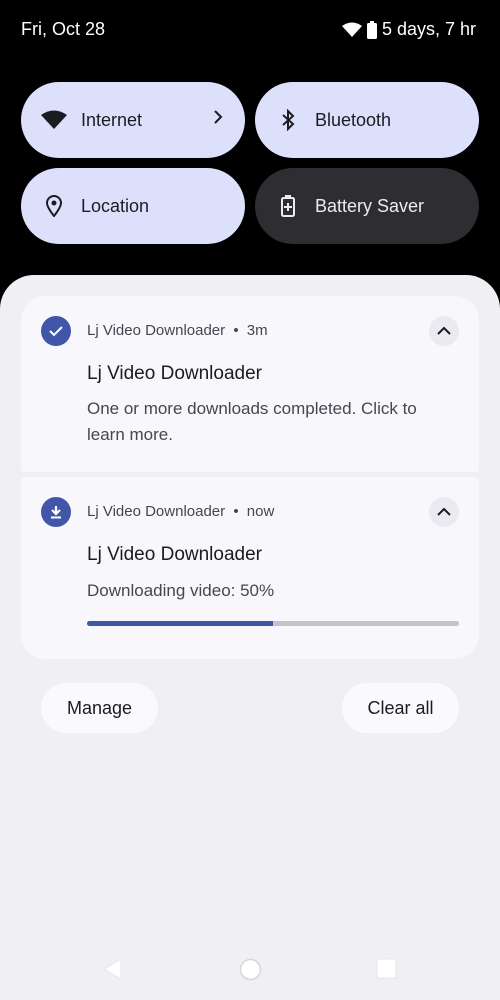  What do you see at coordinates (63, 29) in the screenshot?
I see `status-date: Fri, Oct 28` at bounding box center [63, 29].